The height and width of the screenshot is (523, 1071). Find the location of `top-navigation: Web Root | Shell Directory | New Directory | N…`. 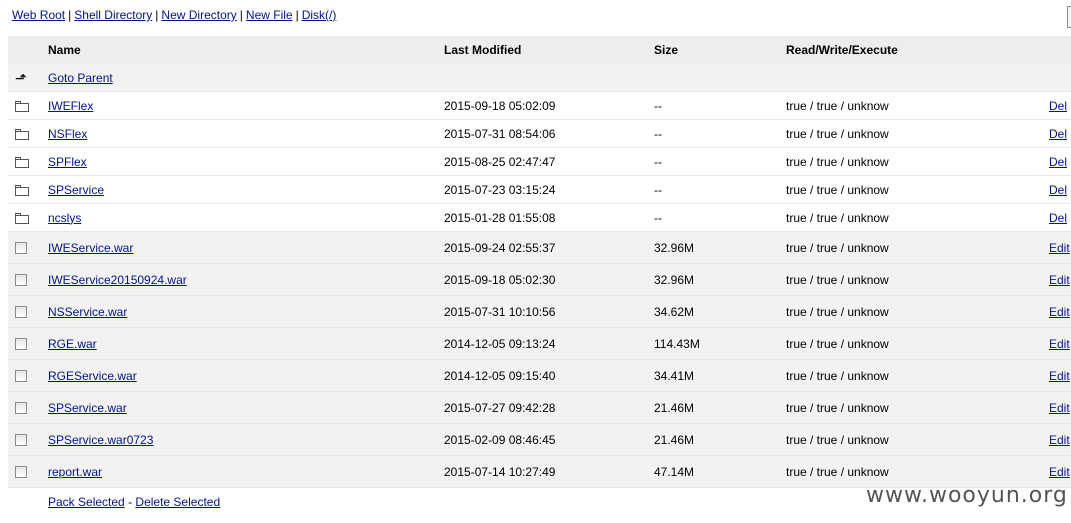

top-navigation: Web Root | Shell Directory | New Directory | N… is located at coordinates (174, 15).